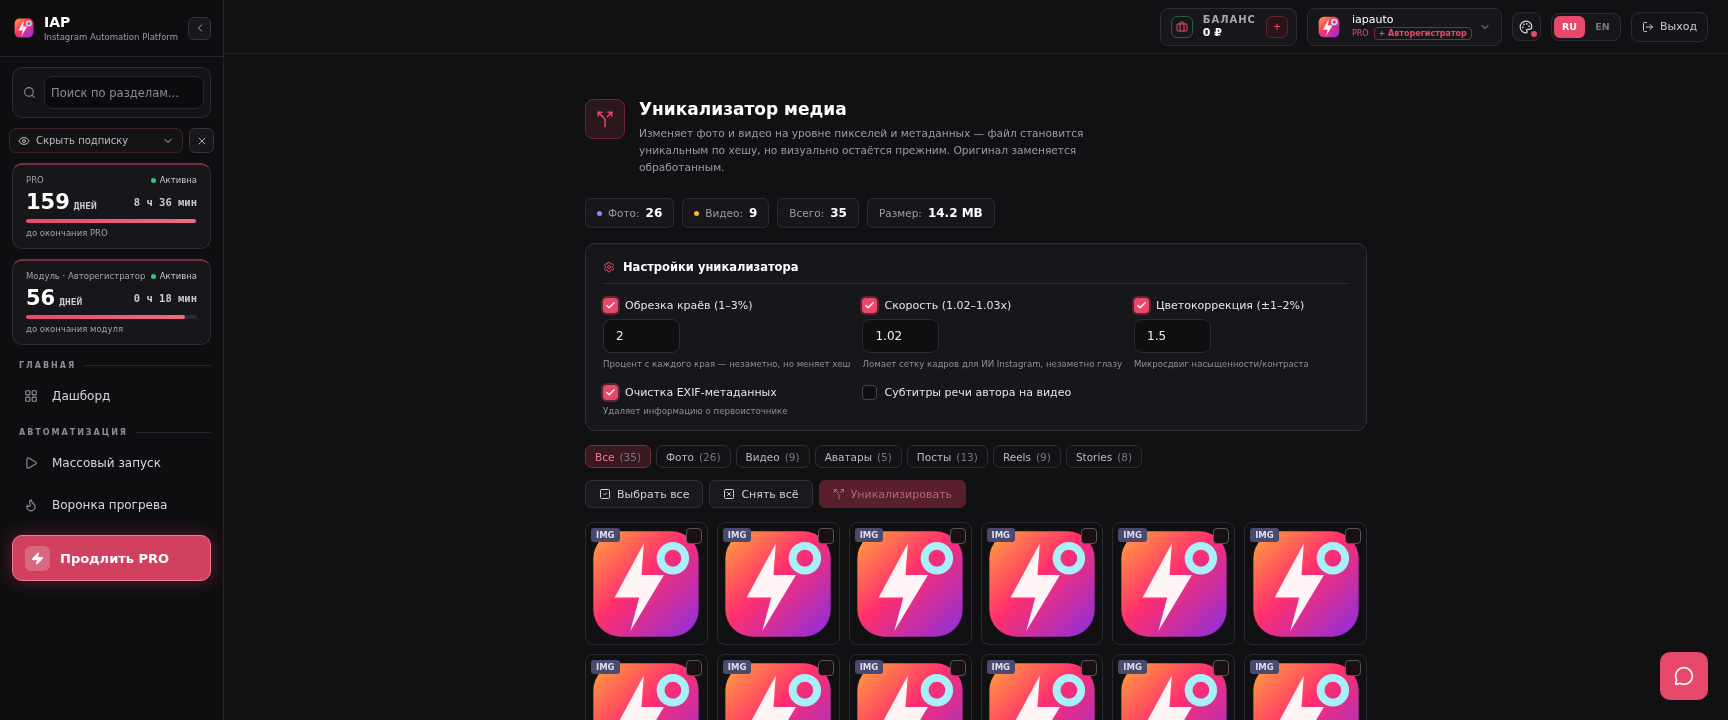  I want to click on page-description: Изменяет фото и видео на уровне пикселей и метаданных — файл становится уникальным по хешу, но визуально остаётся прежним. Оригинал заменяется обработанным., so click(862, 150).